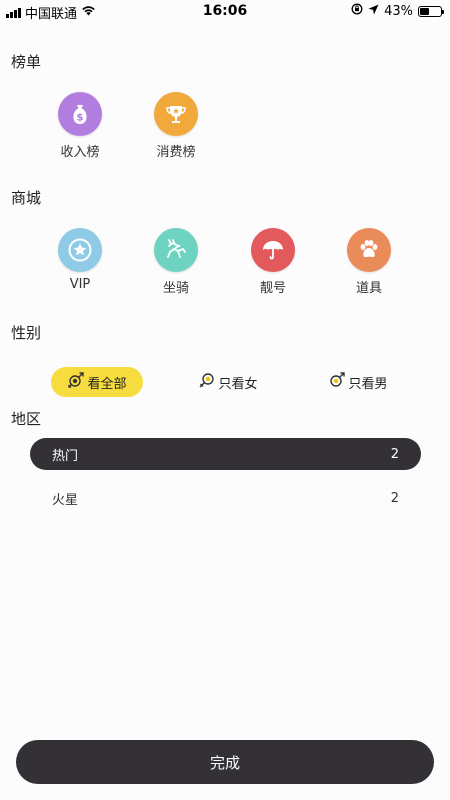 The width and height of the screenshot is (450, 800). I want to click on trophy-icon, so click(176, 114).